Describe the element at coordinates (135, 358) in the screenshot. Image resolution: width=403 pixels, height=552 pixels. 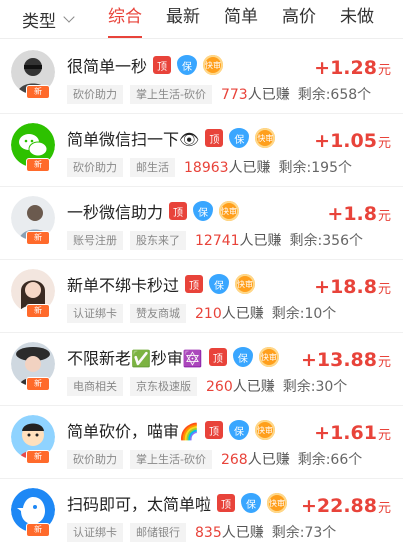
I see `task-title: 不限新老✅秒审🔯` at that location.